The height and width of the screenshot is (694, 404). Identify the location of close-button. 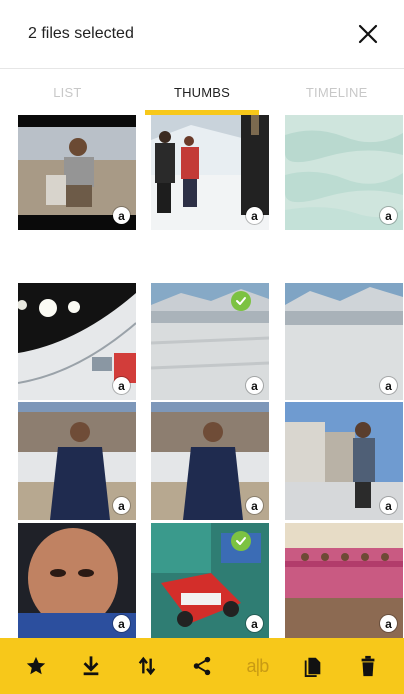
(368, 34).